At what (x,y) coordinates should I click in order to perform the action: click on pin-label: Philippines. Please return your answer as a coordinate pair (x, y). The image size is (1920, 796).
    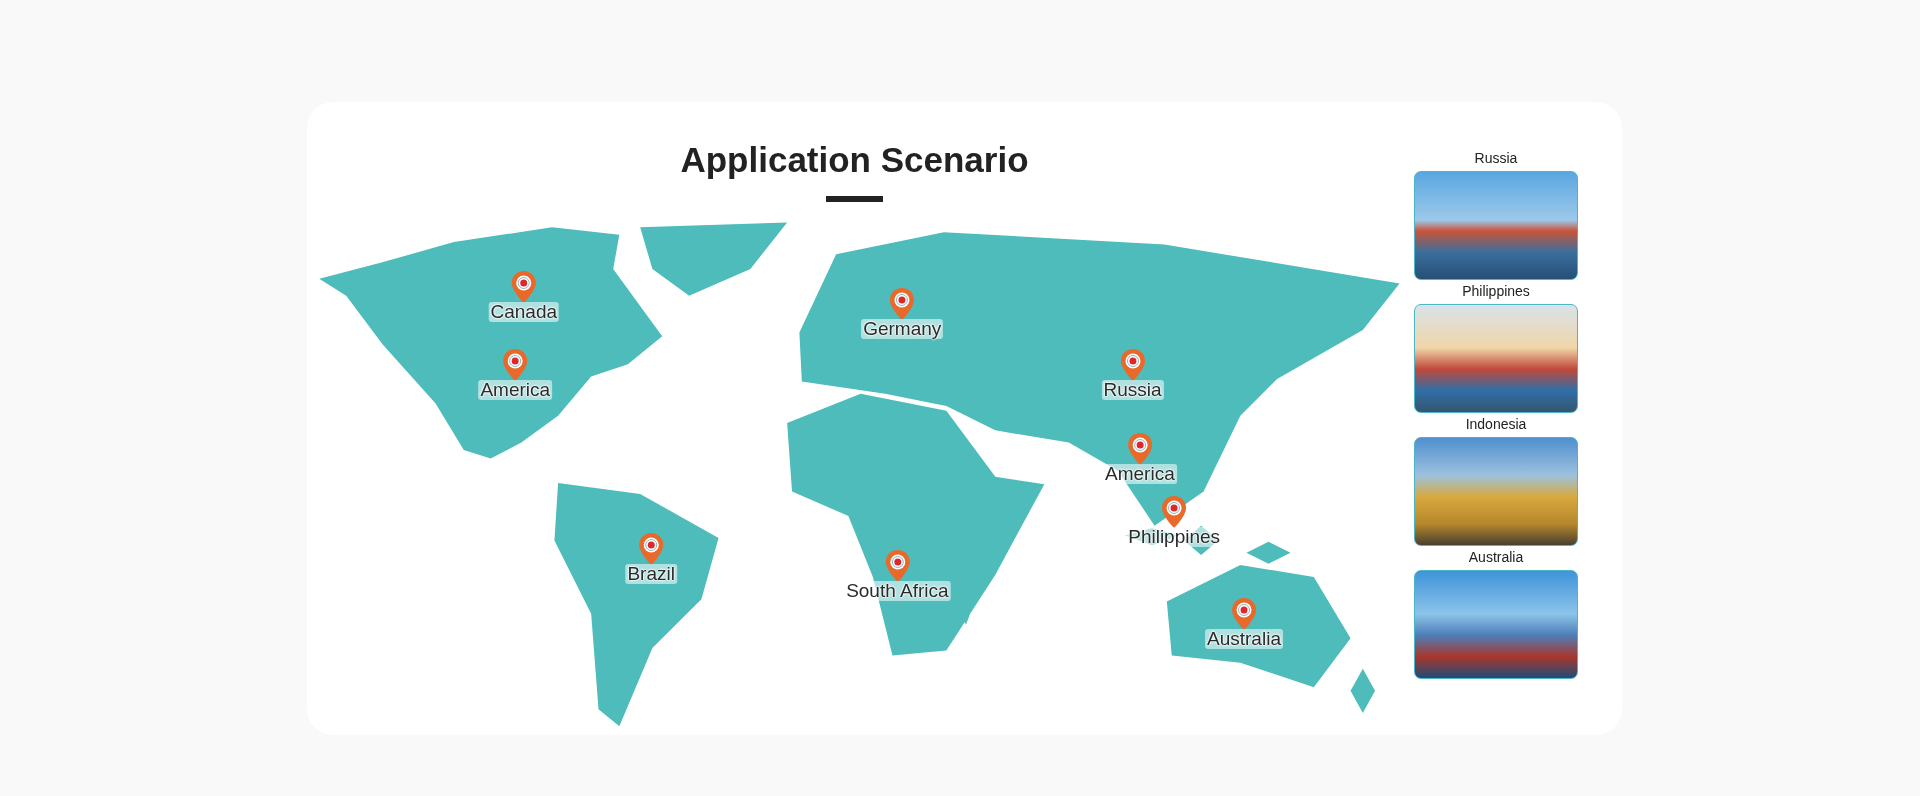
    Looking at the image, I should click on (1174, 537).